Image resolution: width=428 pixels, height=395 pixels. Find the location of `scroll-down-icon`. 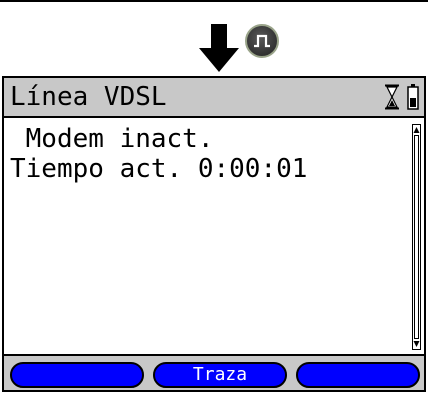

scroll-down-icon is located at coordinates (416, 344).